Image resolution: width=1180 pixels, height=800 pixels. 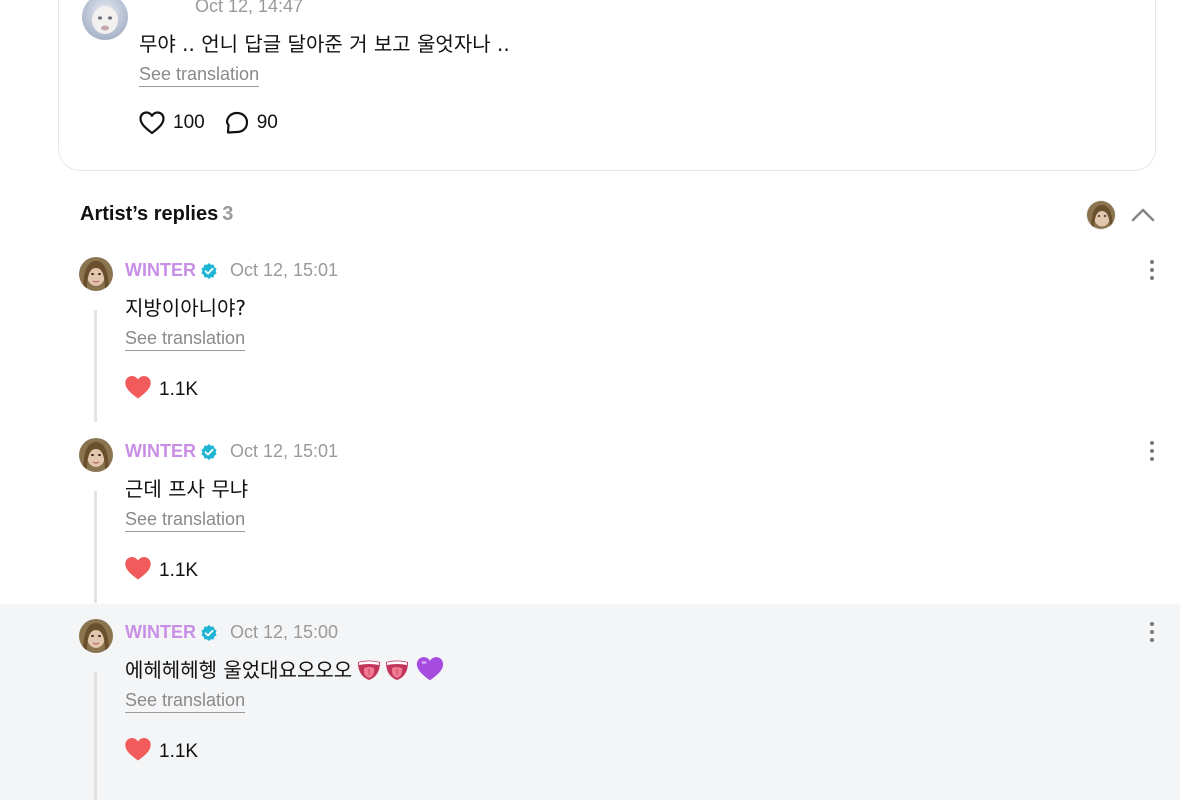 I want to click on post-timestamp: Oct 12, 14:47, so click(x=249, y=8).